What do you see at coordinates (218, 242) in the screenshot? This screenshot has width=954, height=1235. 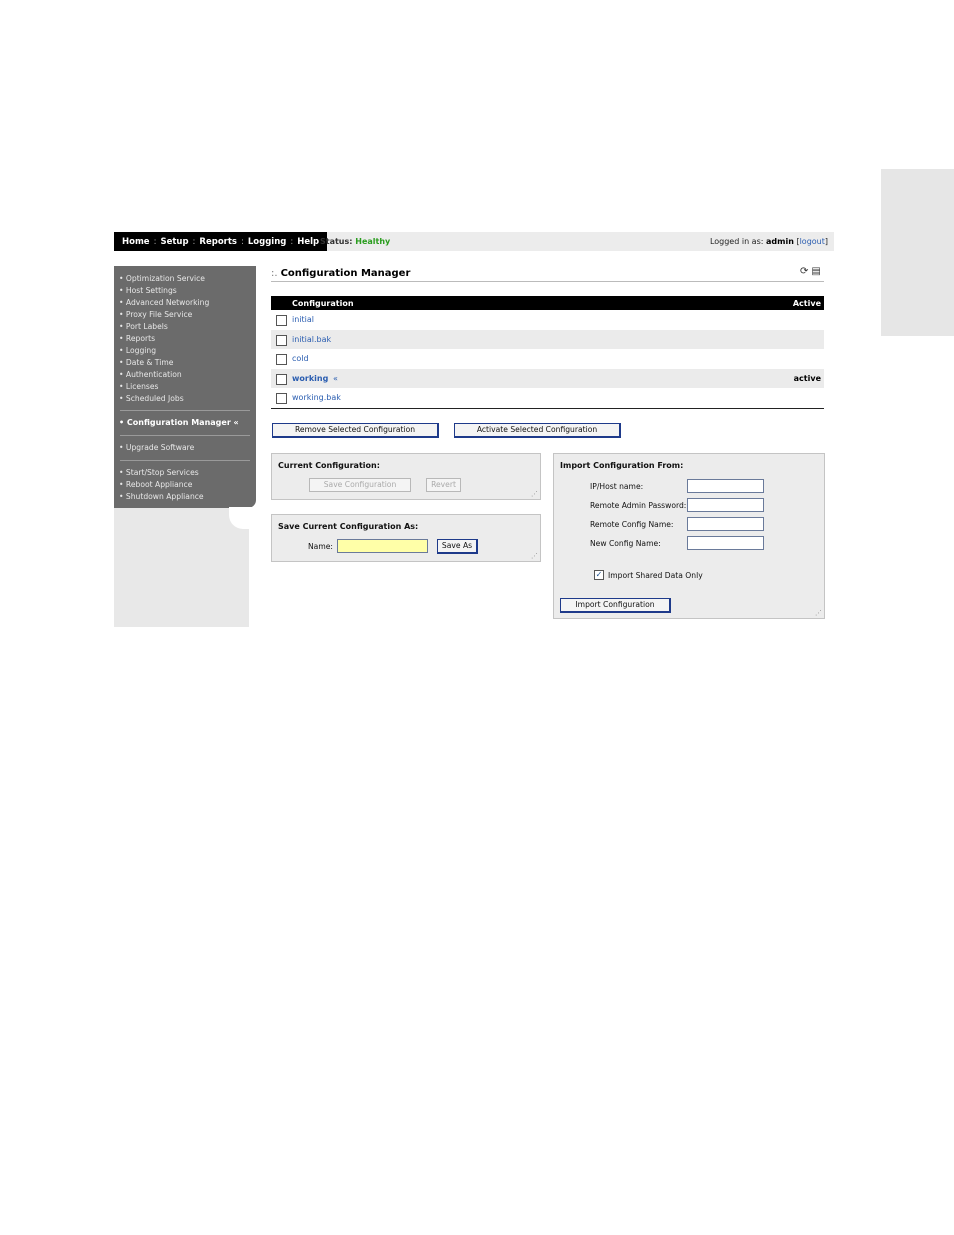 I see `nav-reports: Reports` at bounding box center [218, 242].